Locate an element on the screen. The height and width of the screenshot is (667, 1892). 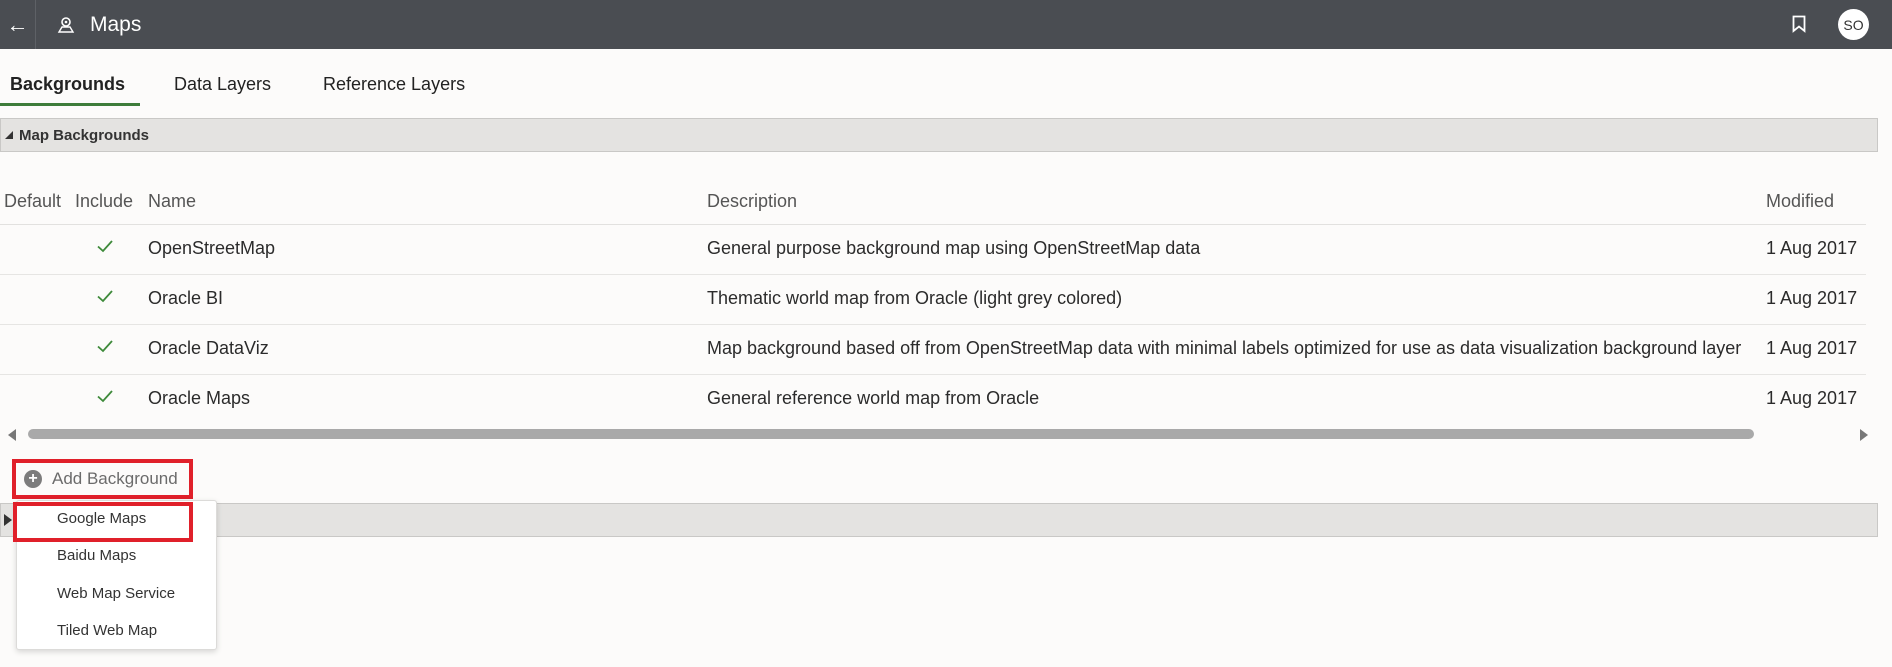
add-background-label: Add Background is located at coordinates (115, 478).